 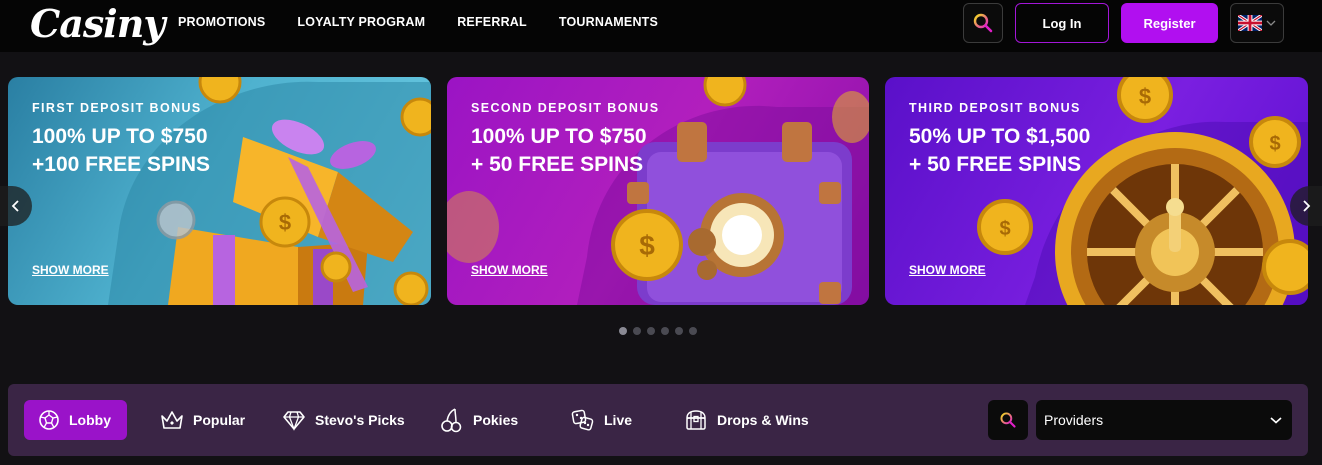 What do you see at coordinates (1062, 23) in the screenshot?
I see `login-button: Log In` at bounding box center [1062, 23].